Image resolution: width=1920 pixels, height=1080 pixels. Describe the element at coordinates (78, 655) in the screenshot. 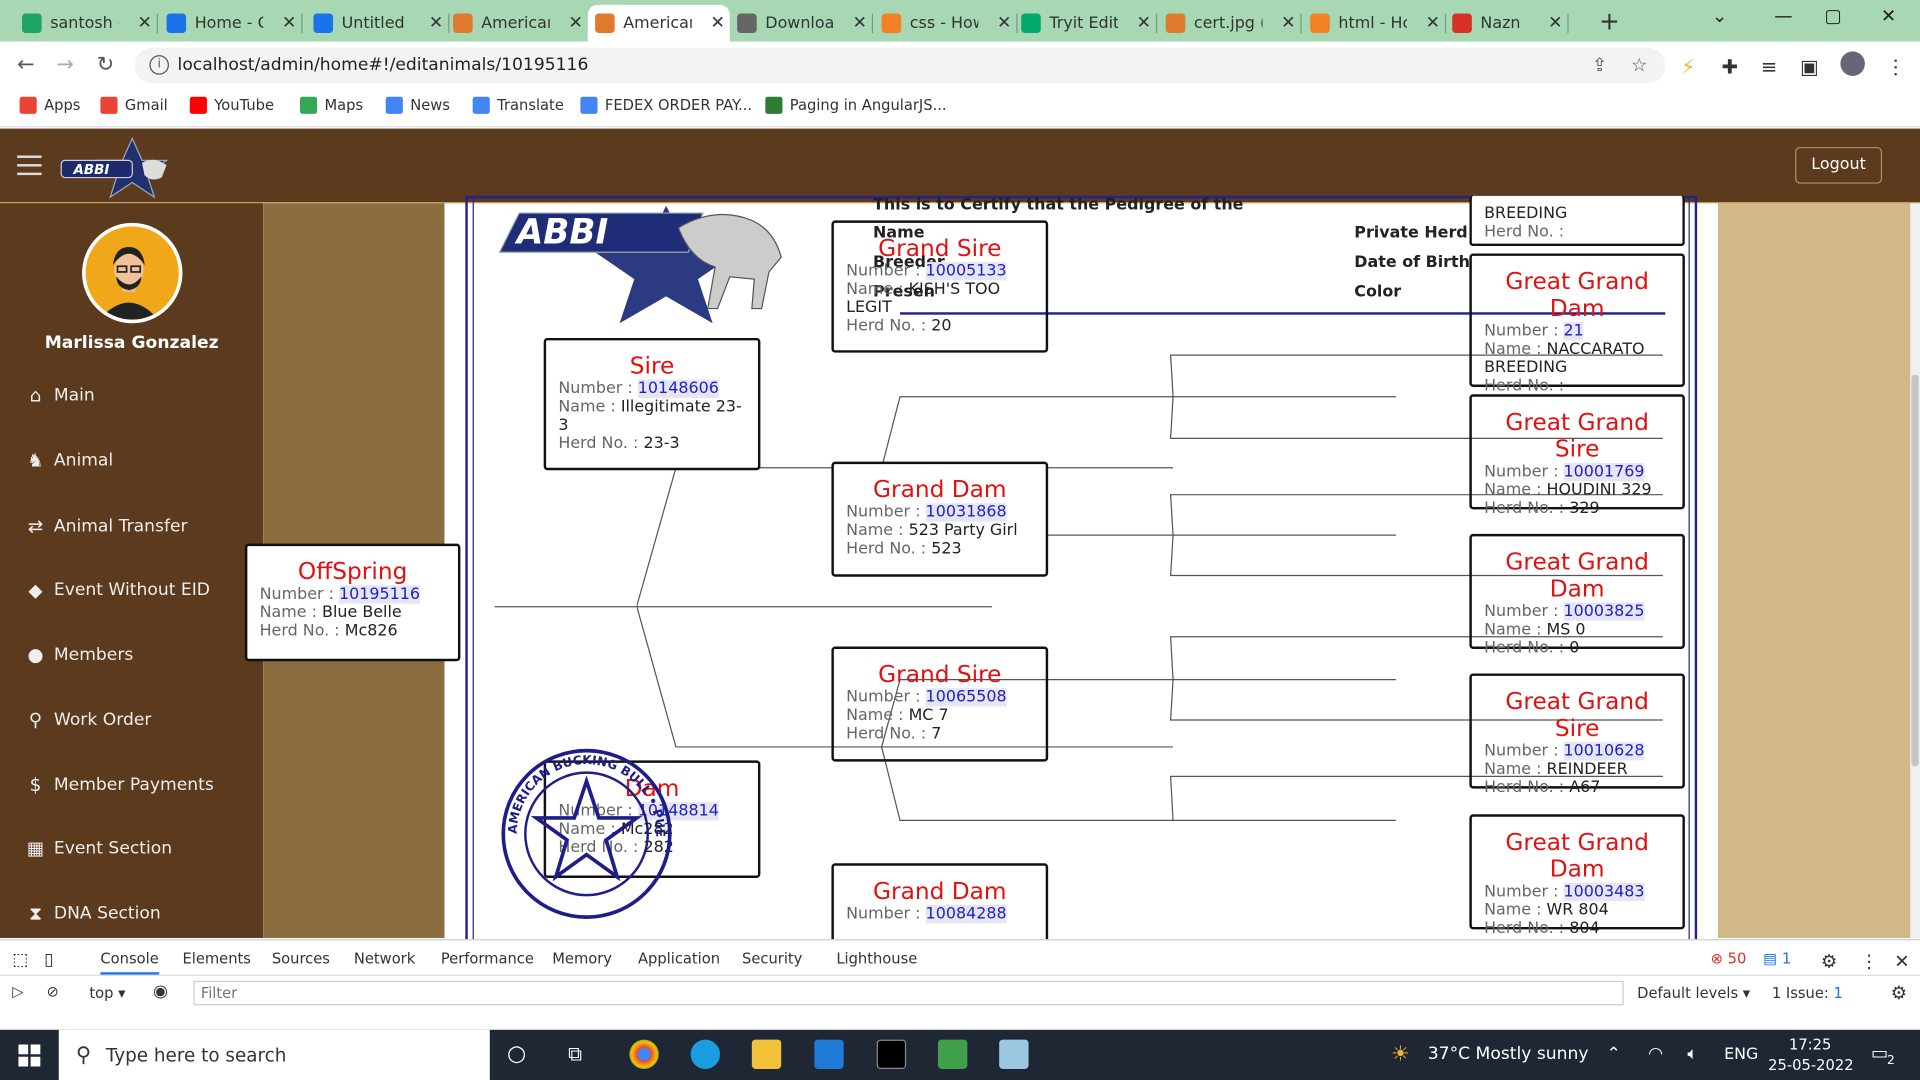

I see `sidebar-item-members: ● Members` at that location.